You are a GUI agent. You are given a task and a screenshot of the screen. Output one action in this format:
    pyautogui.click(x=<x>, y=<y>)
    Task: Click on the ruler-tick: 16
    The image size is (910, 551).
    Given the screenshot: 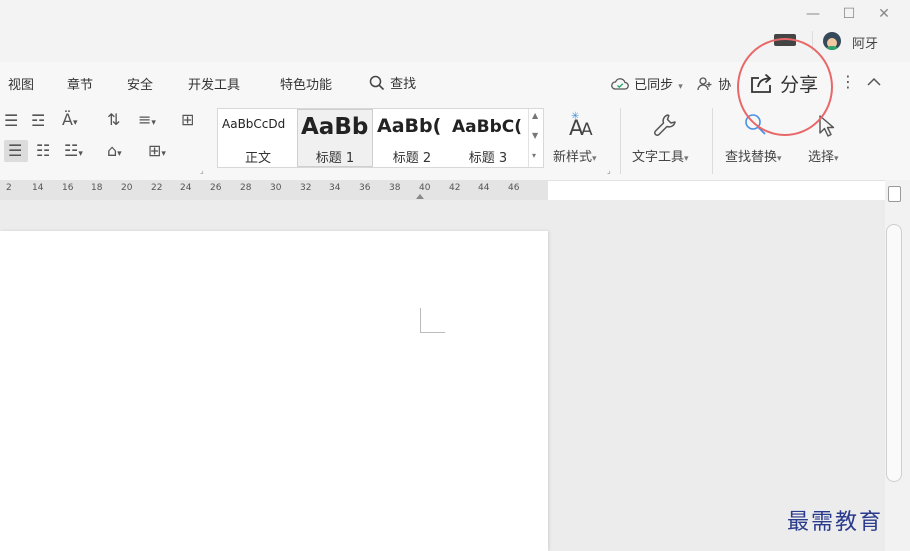 What is the action you would take?
    pyautogui.click(x=68, y=188)
    